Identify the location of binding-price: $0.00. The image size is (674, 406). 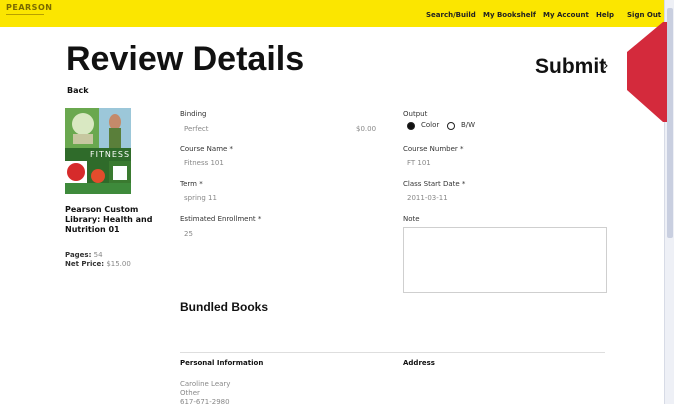
(366, 129).